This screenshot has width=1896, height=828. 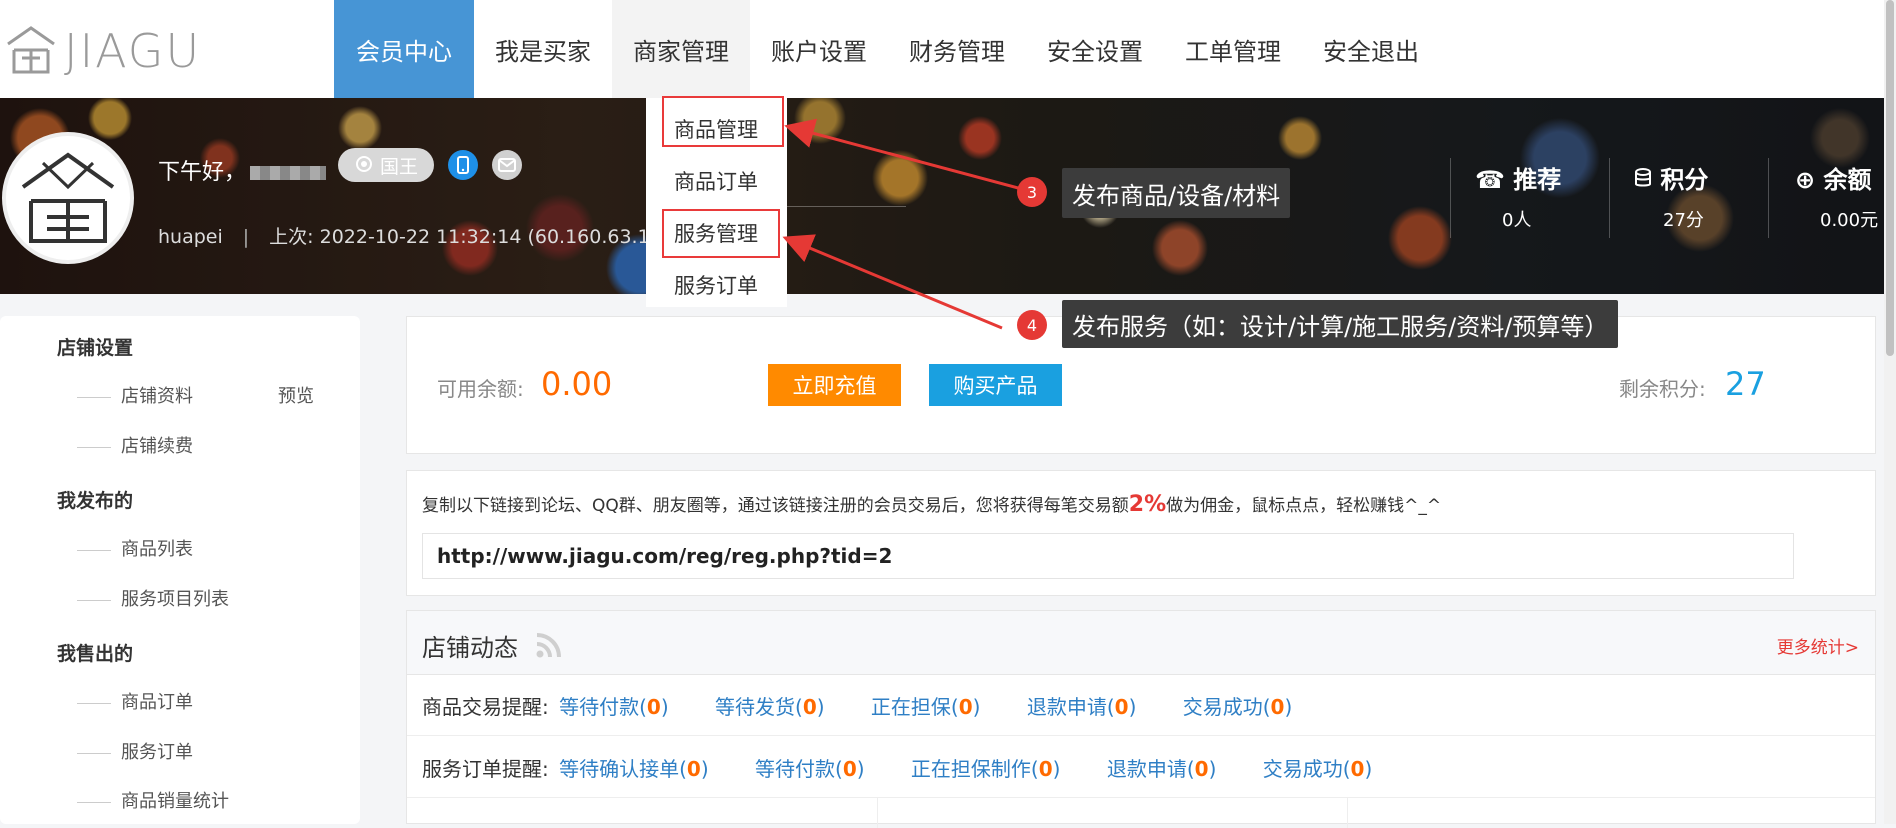 I want to click on callout-goods: 发布商品/设备/材料, so click(x=1176, y=193).